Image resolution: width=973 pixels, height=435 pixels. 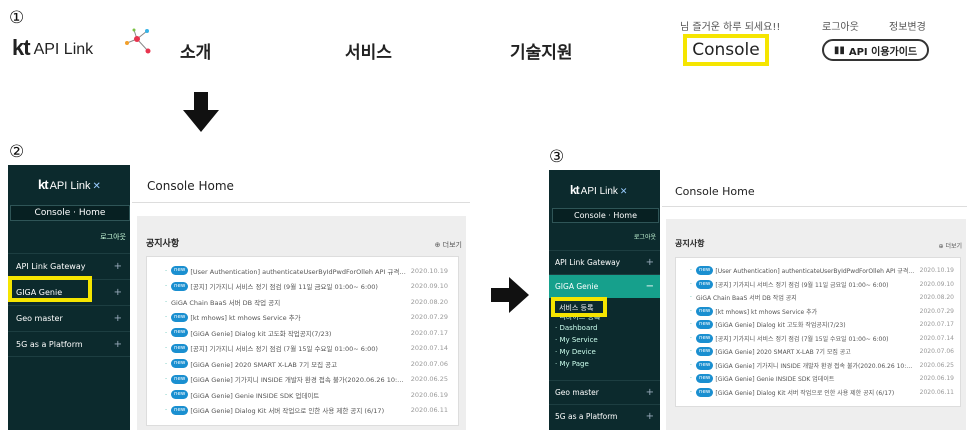 I want to click on sidebar-logout-2: 로그아웃, so click(x=113, y=237).